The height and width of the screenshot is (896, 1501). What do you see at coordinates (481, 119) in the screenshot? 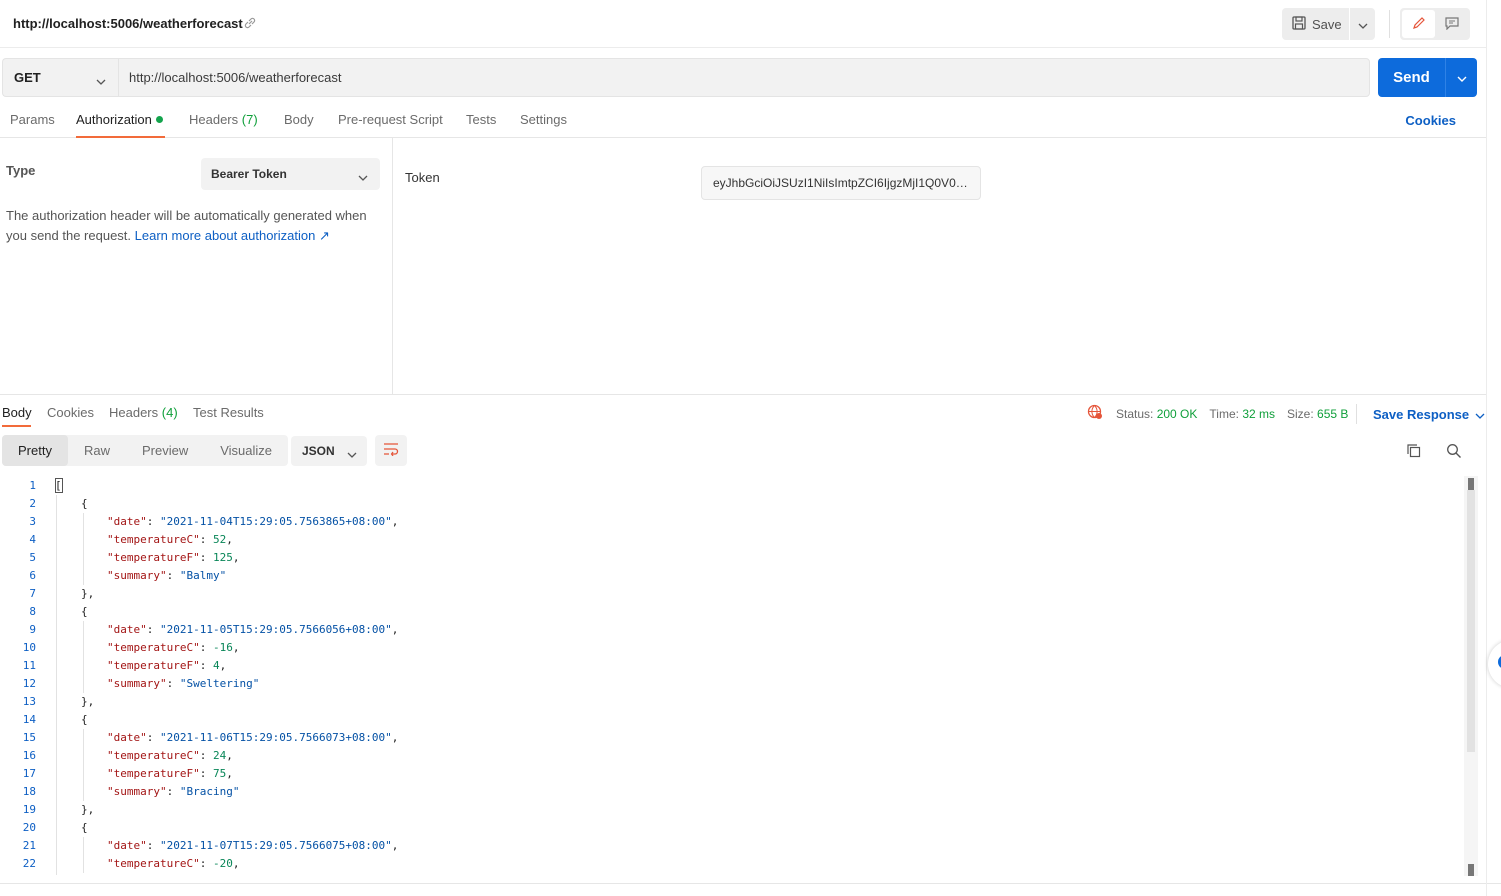
I see `tab-tests: Tests` at bounding box center [481, 119].